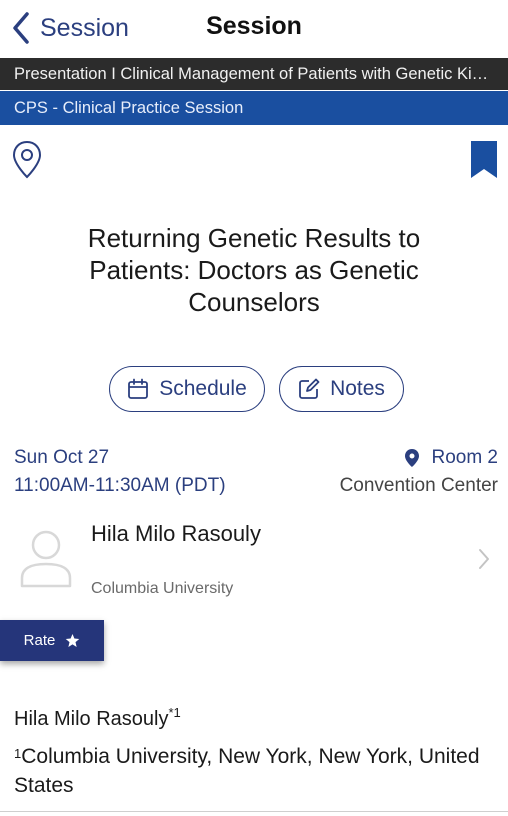 The image size is (508, 816). Describe the element at coordinates (203, 388) in the screenshot. I see `schedule-label: Schedule` at that location.